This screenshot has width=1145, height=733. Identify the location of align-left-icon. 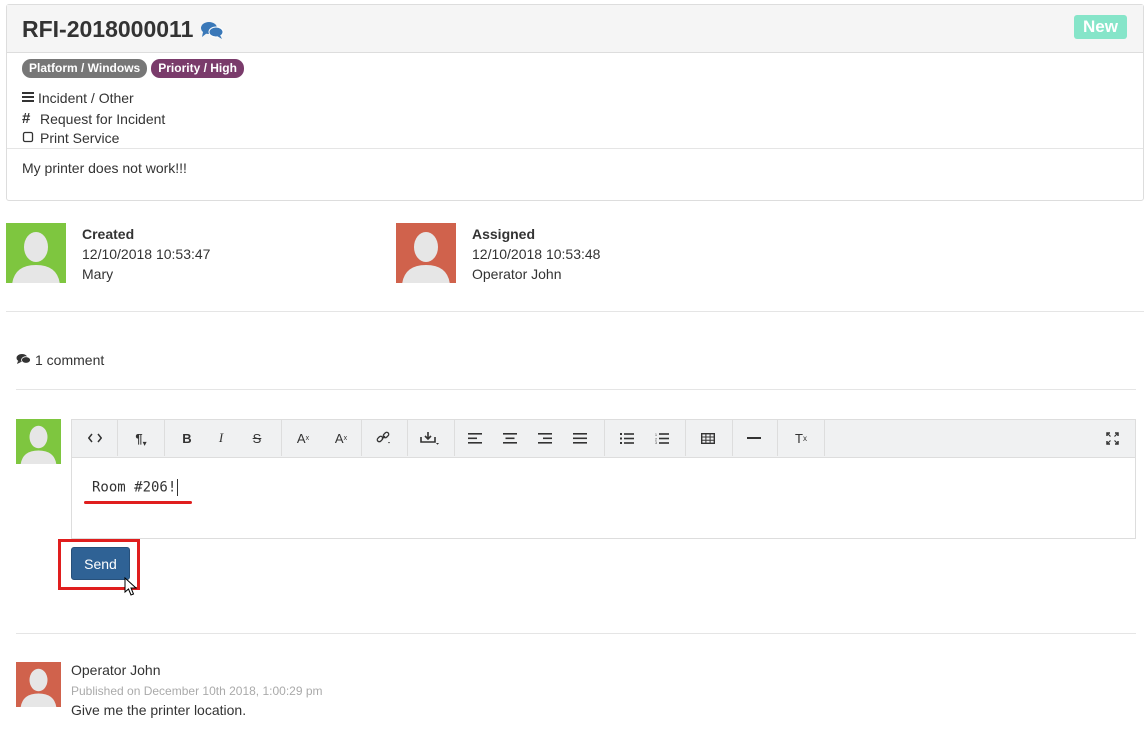
(475, 438).